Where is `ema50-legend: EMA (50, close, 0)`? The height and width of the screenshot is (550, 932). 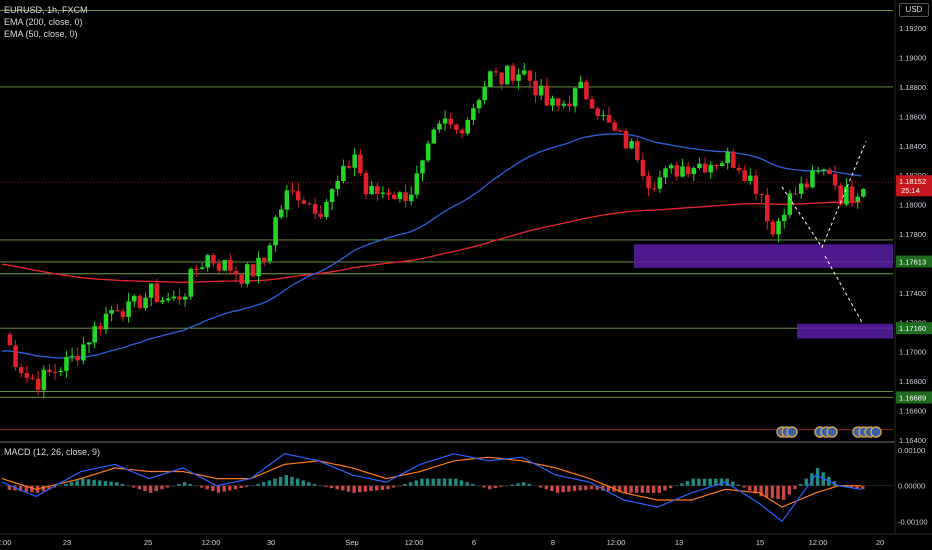
ema50-legend: EMA (50, close, 0) is located at coordinates (41, 34).